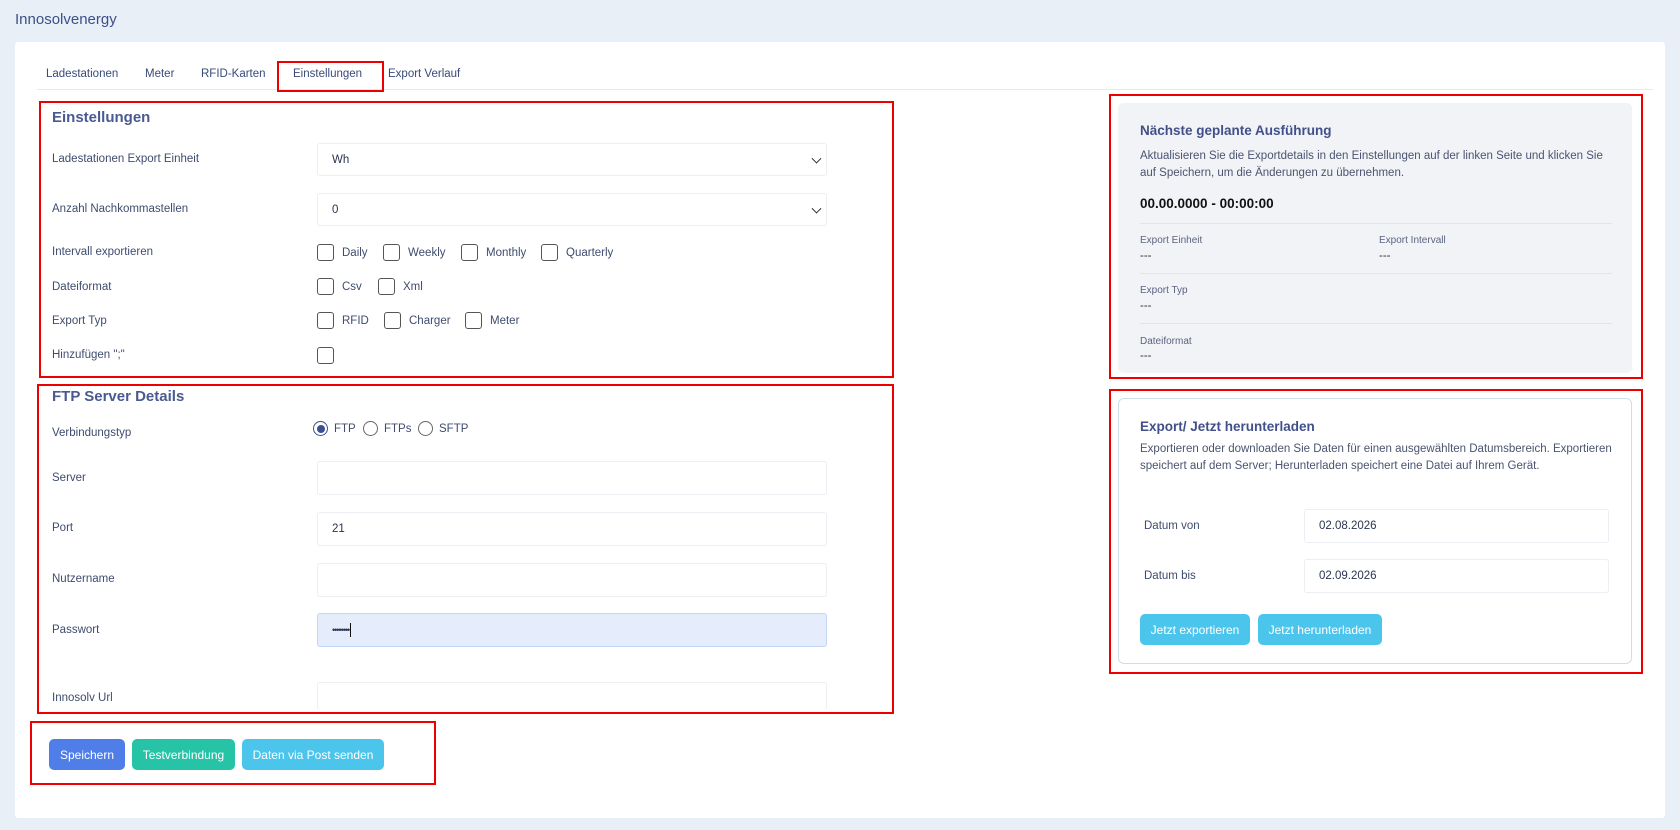 The image size is (1680, 830). What do you see at coordinates (590, 252) in the screenshot?
I see `option-label: Quarterly` at bounding box center [590, 252].